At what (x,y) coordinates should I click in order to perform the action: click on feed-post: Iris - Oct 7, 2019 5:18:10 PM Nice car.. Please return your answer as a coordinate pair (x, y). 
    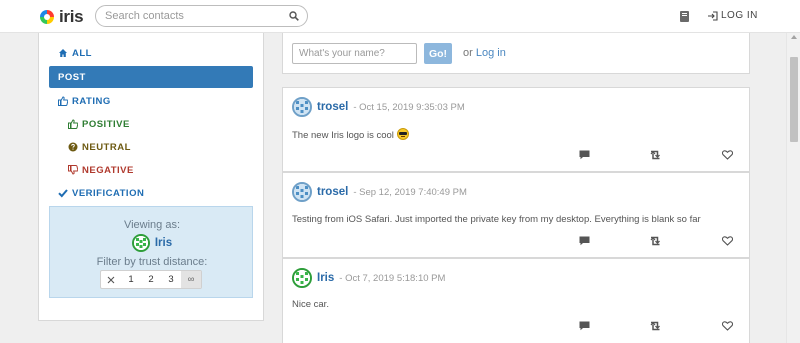
    Looking at the image, I should click on (516, 300).